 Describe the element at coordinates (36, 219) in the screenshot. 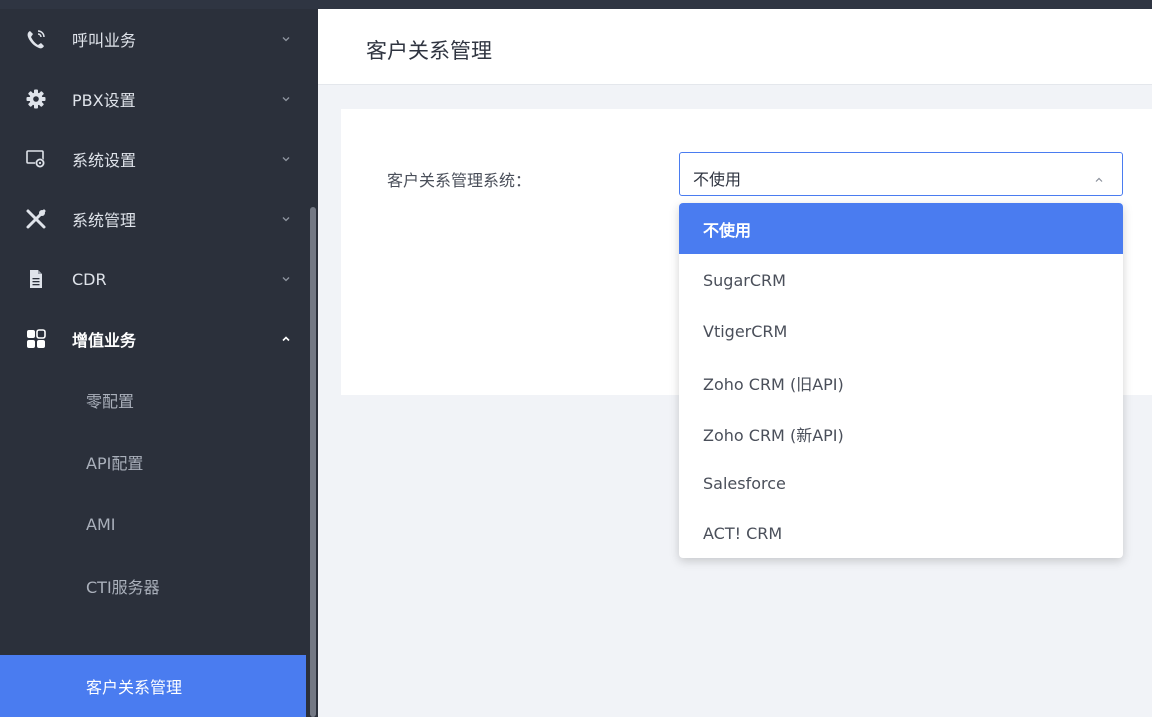

I see `tools-icon` at that location.